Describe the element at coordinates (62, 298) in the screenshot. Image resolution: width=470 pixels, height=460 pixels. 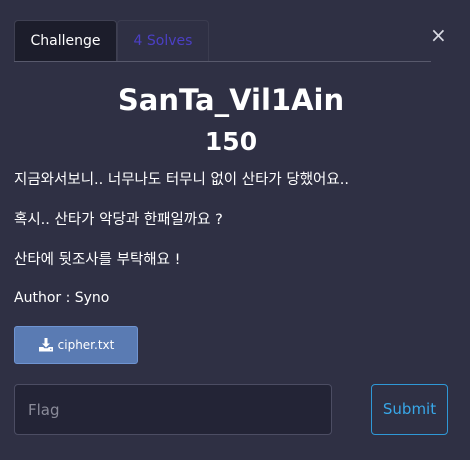
I see `challenge-author: Author : Syno` at that location.